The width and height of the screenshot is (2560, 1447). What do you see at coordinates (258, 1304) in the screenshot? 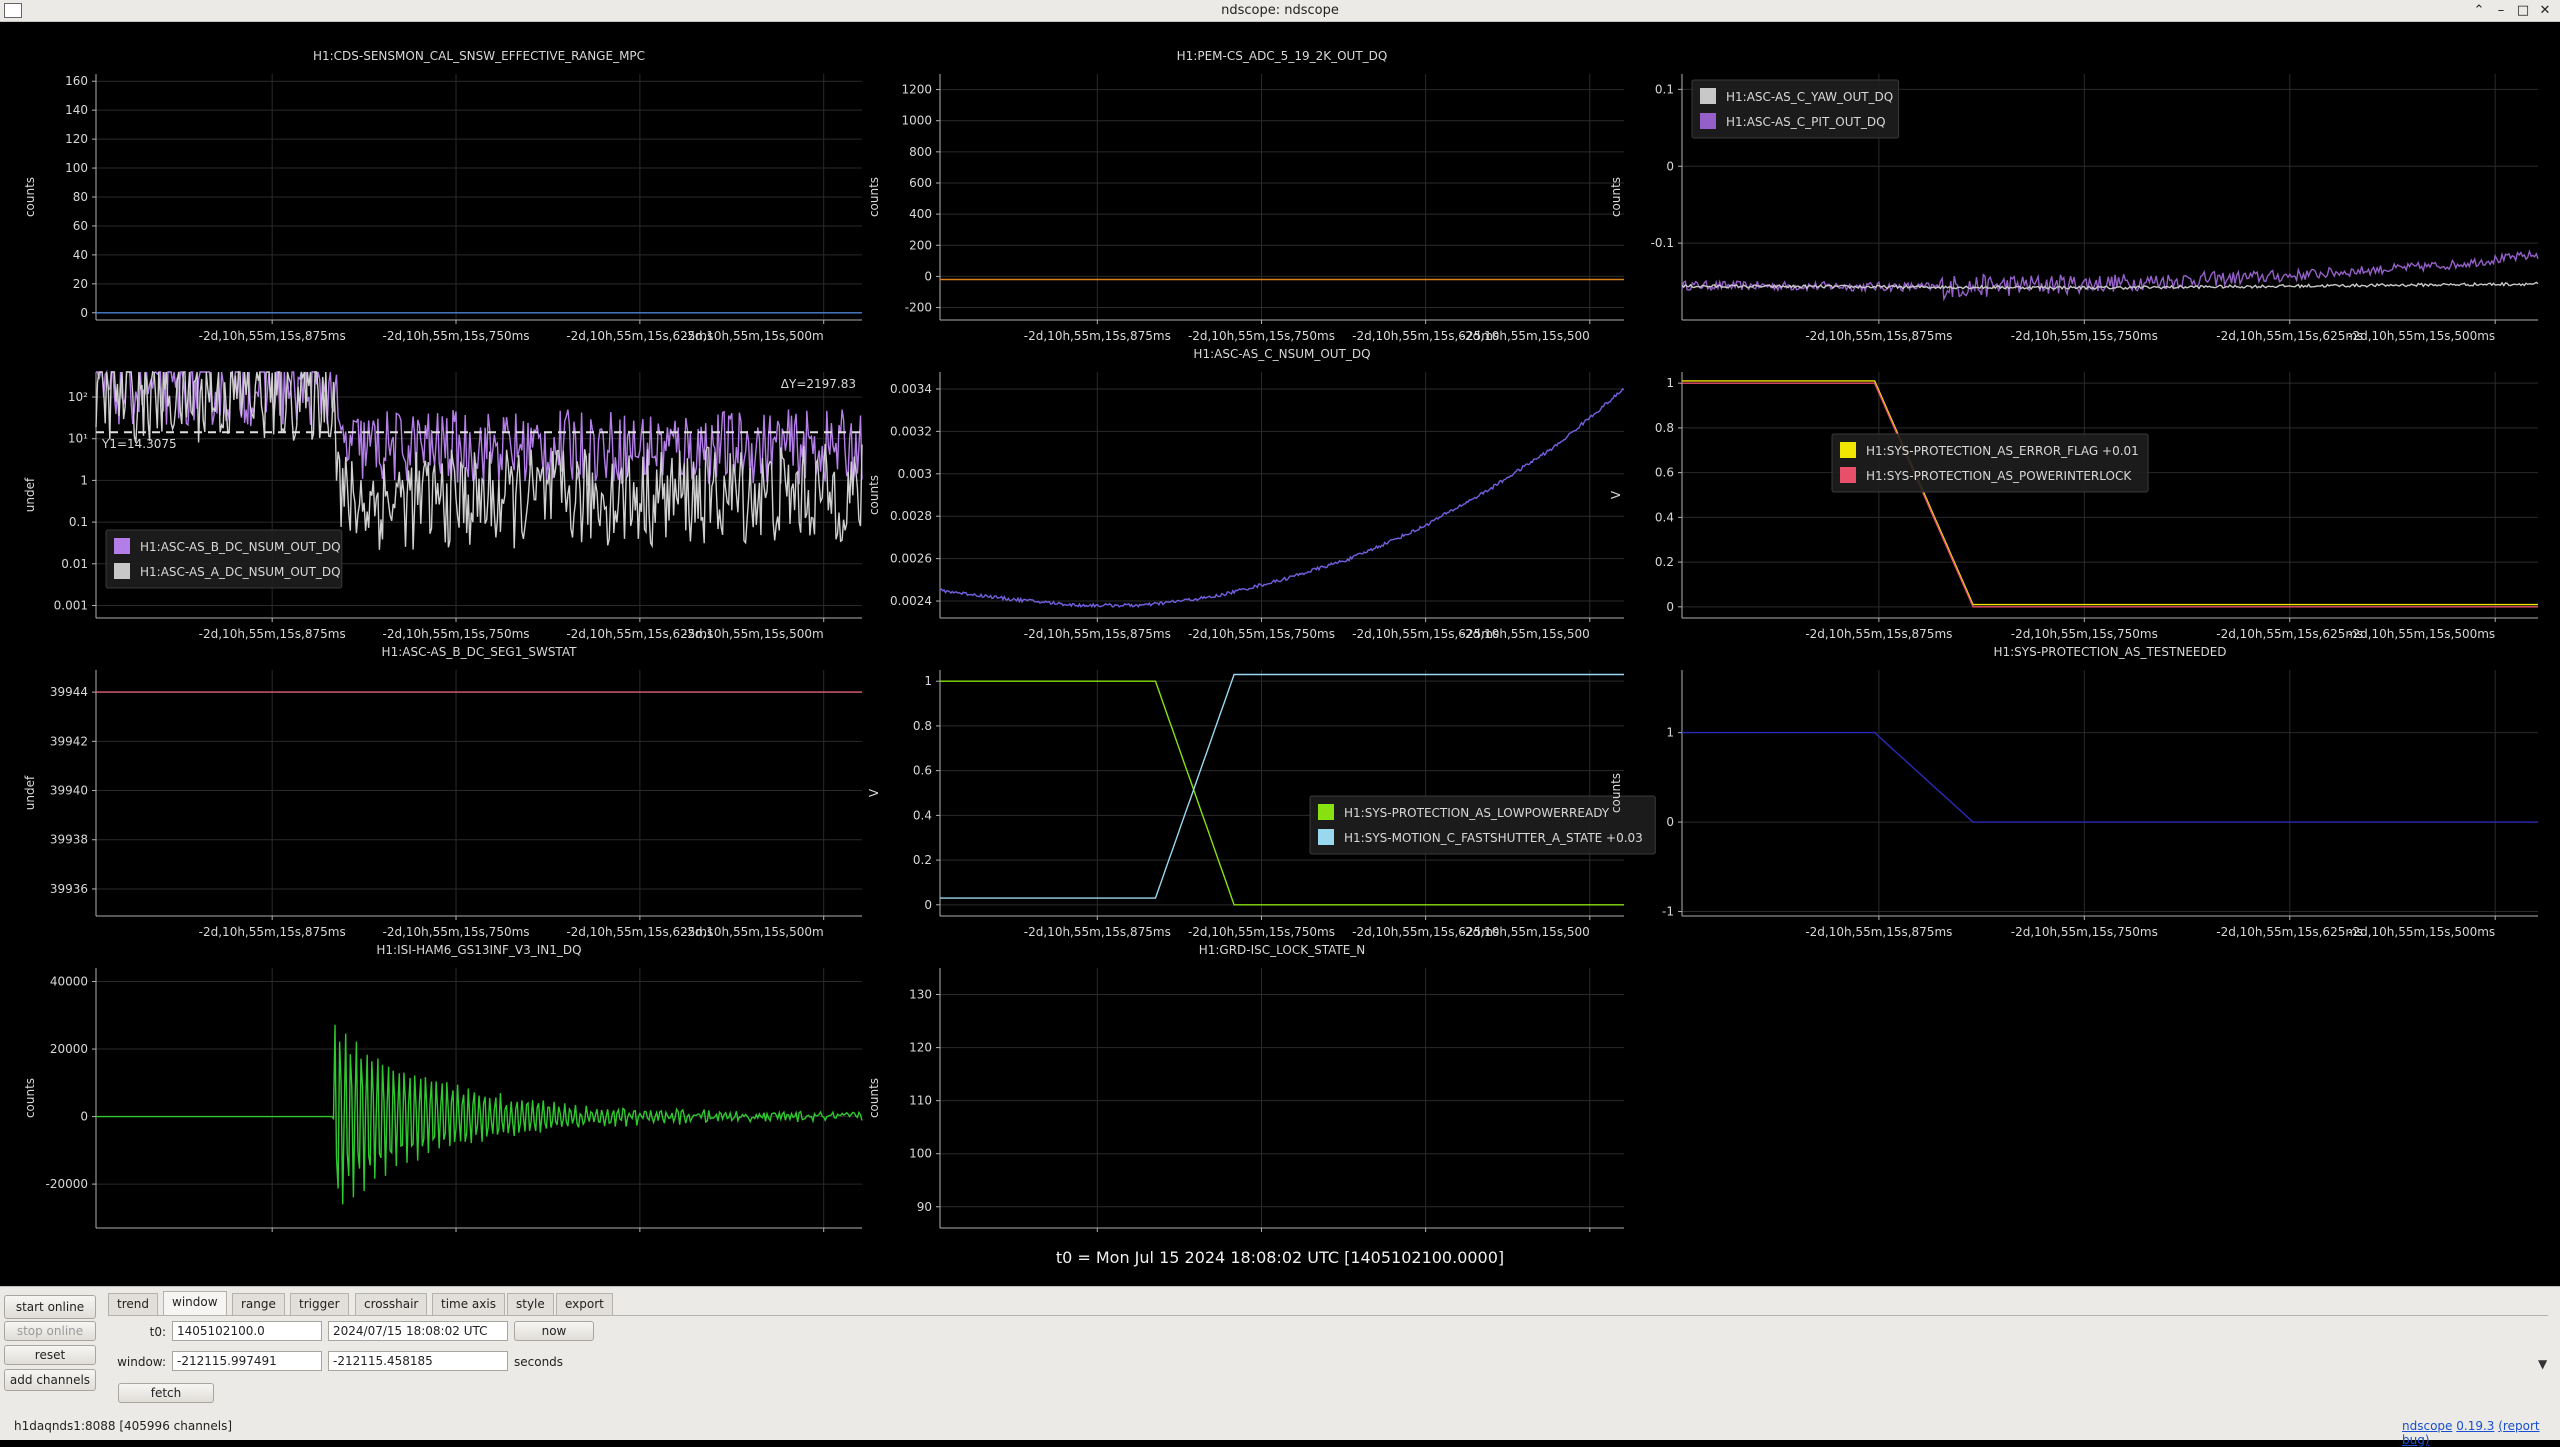
I see `tab-range: range` at bounding box center [258, 1304].